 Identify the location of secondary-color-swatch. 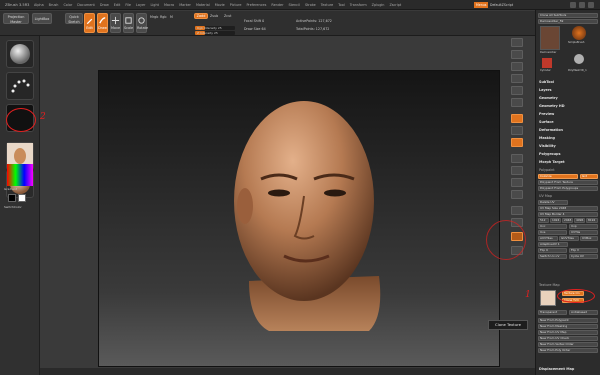
(22, 198).